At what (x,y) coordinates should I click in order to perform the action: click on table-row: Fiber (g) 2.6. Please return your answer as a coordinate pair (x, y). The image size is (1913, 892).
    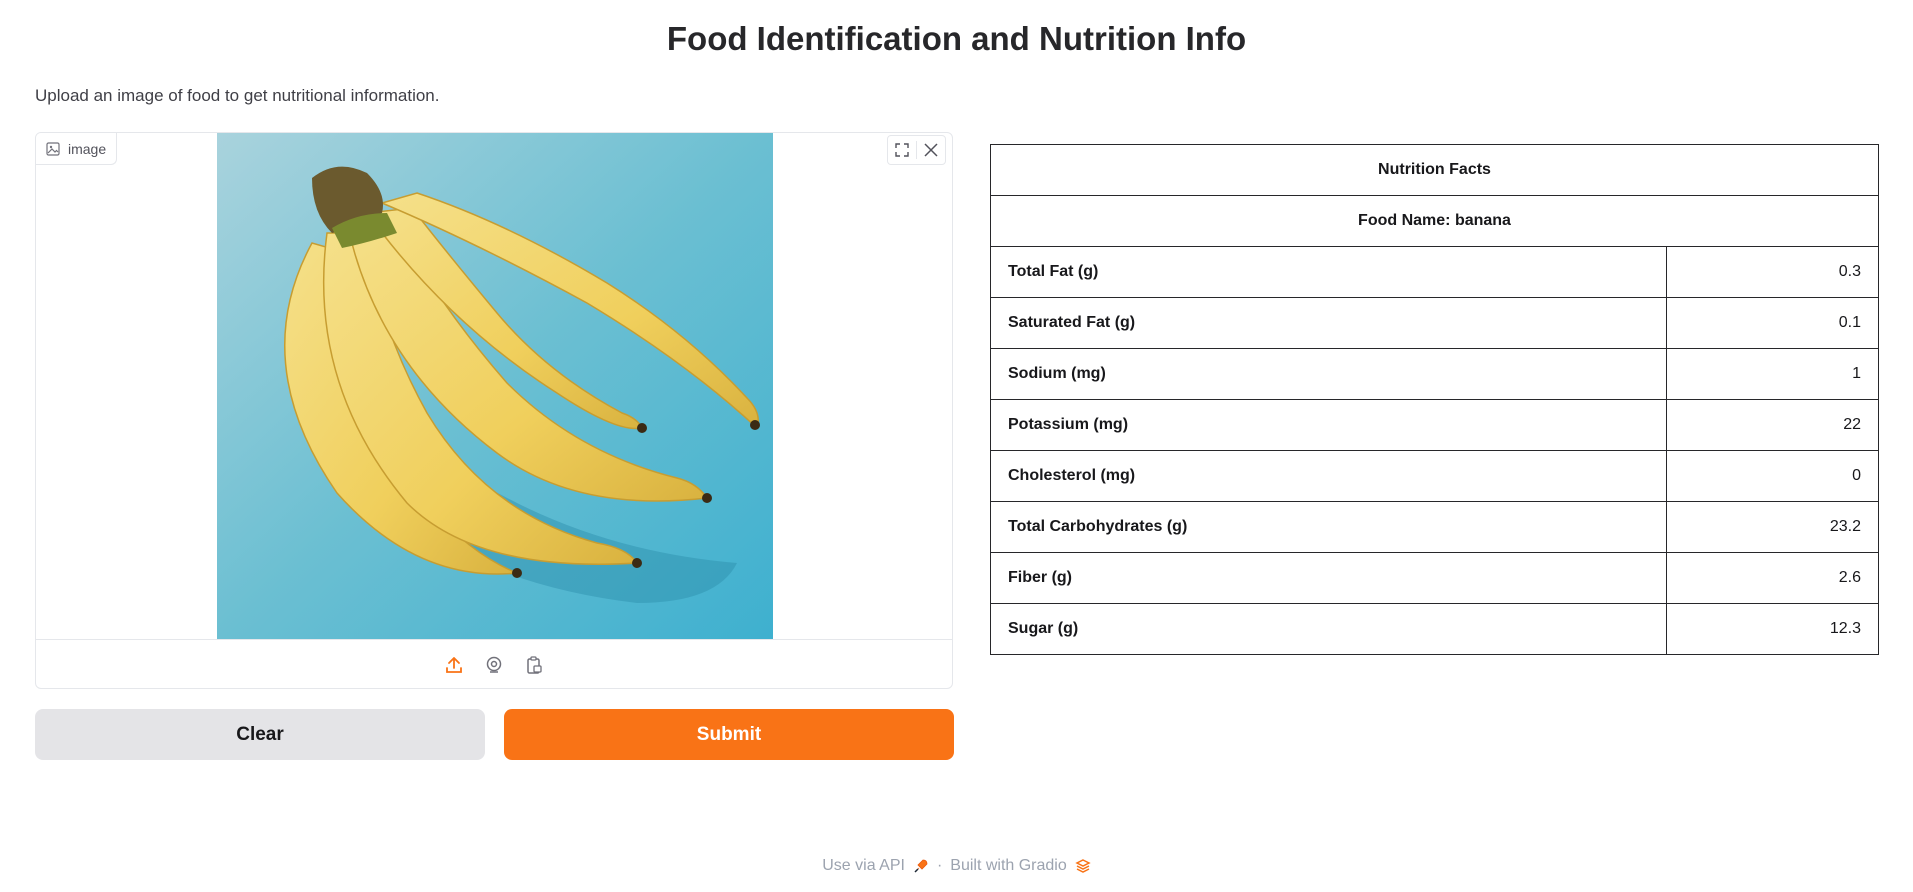
    Looking at the image, I should click on (1434, 578).